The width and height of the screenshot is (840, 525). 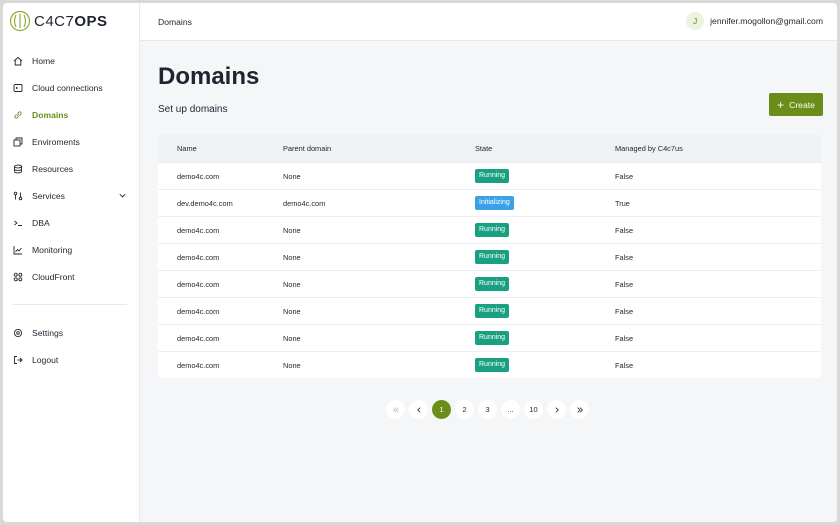 I want to click on create-button: + Create, so click(x=796, y=104).